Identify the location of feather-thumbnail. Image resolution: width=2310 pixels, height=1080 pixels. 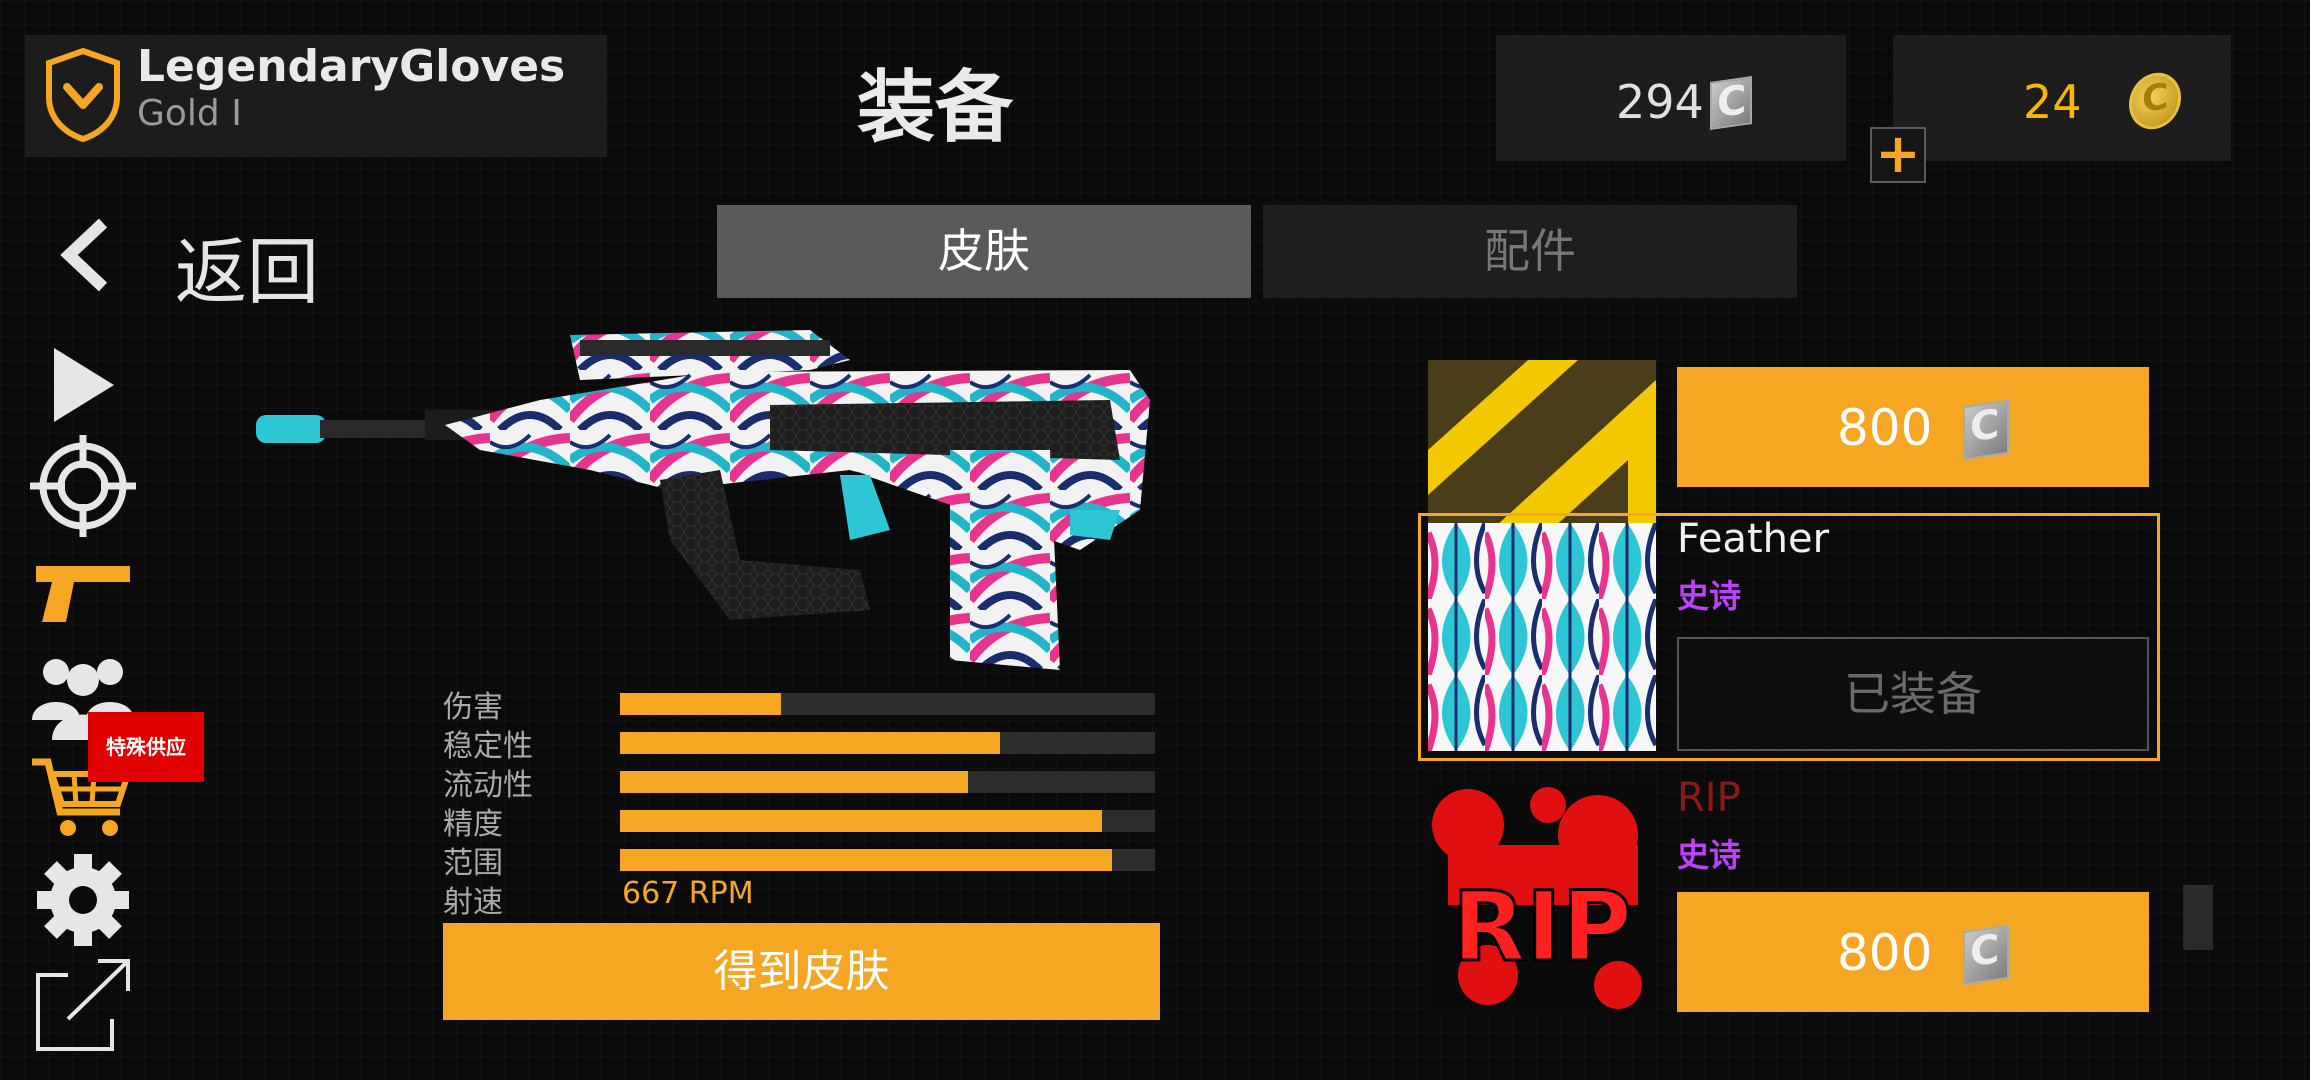
(1542, 637).